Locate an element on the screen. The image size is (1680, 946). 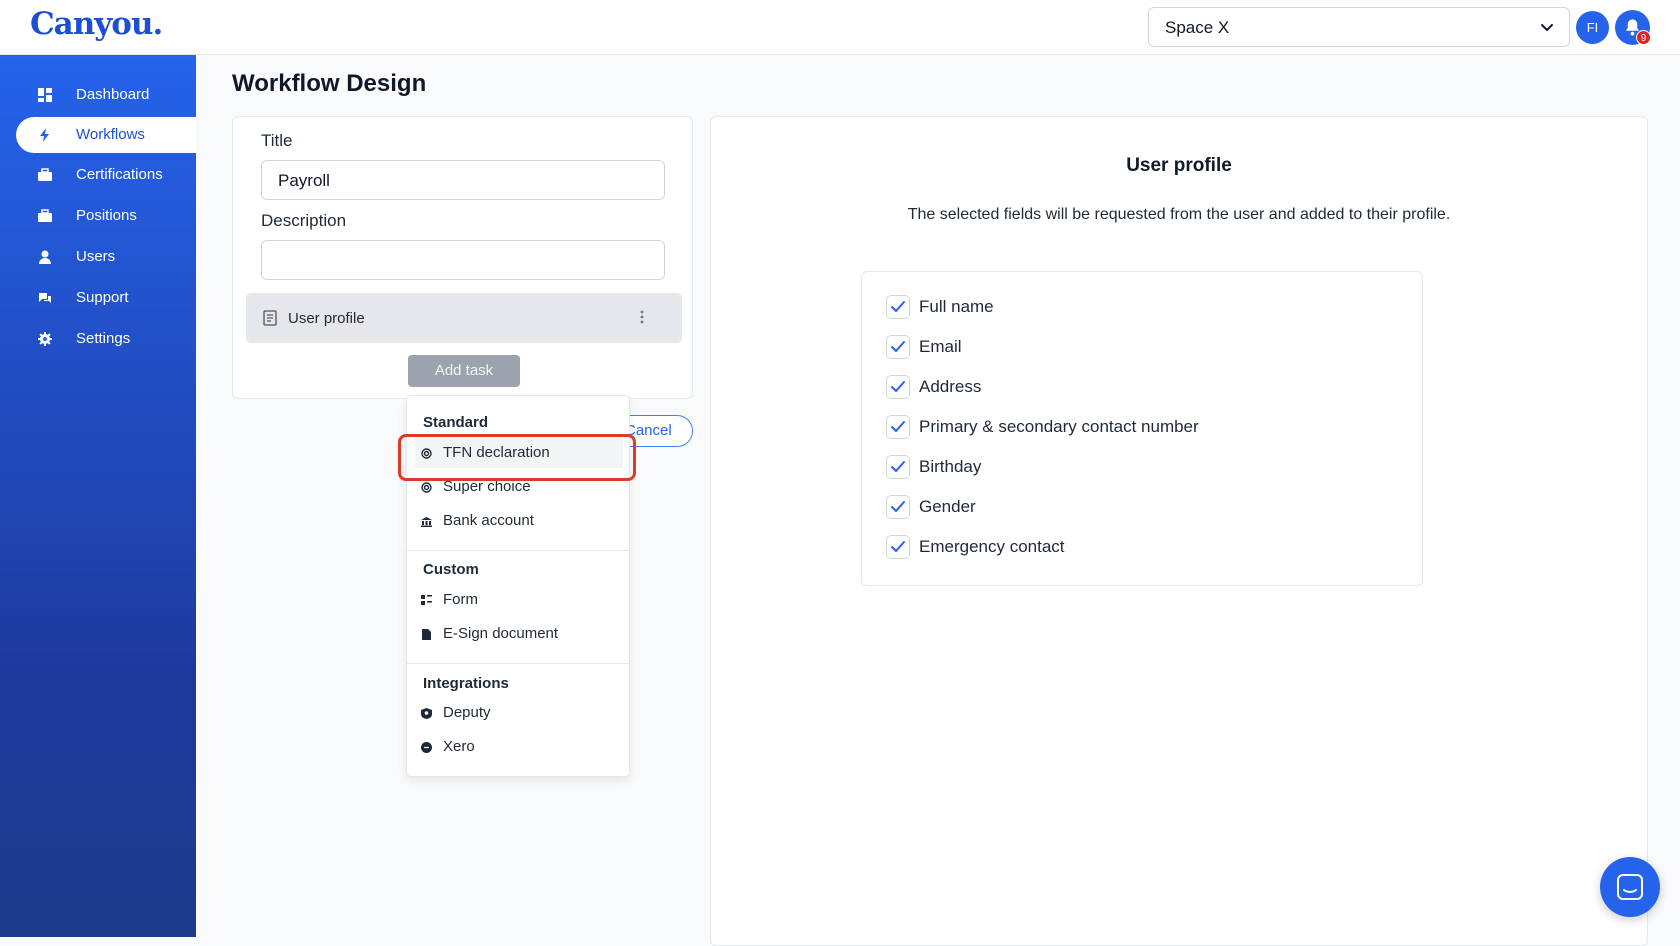
description-label: Description is located at coordinates (304, 220).